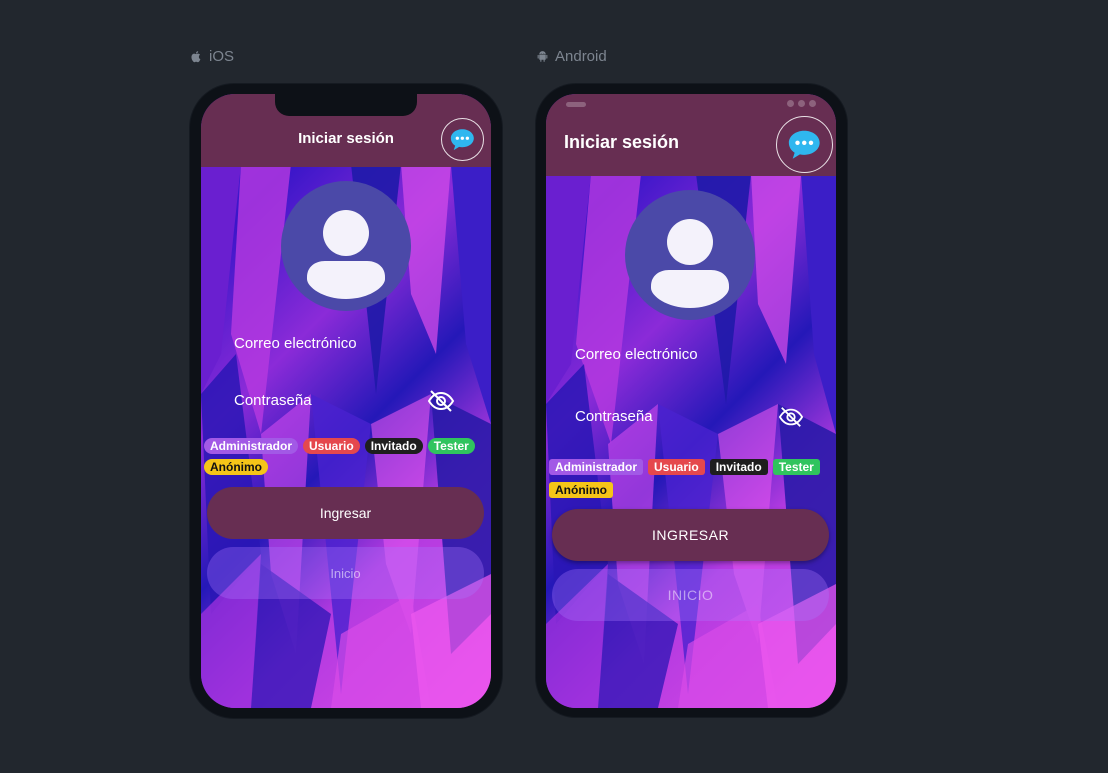 This screenshot has width=1108, height=773. Describe the element at coordinates (690, 595) in the screenshot. I see `home-button: INICIO` at that location.